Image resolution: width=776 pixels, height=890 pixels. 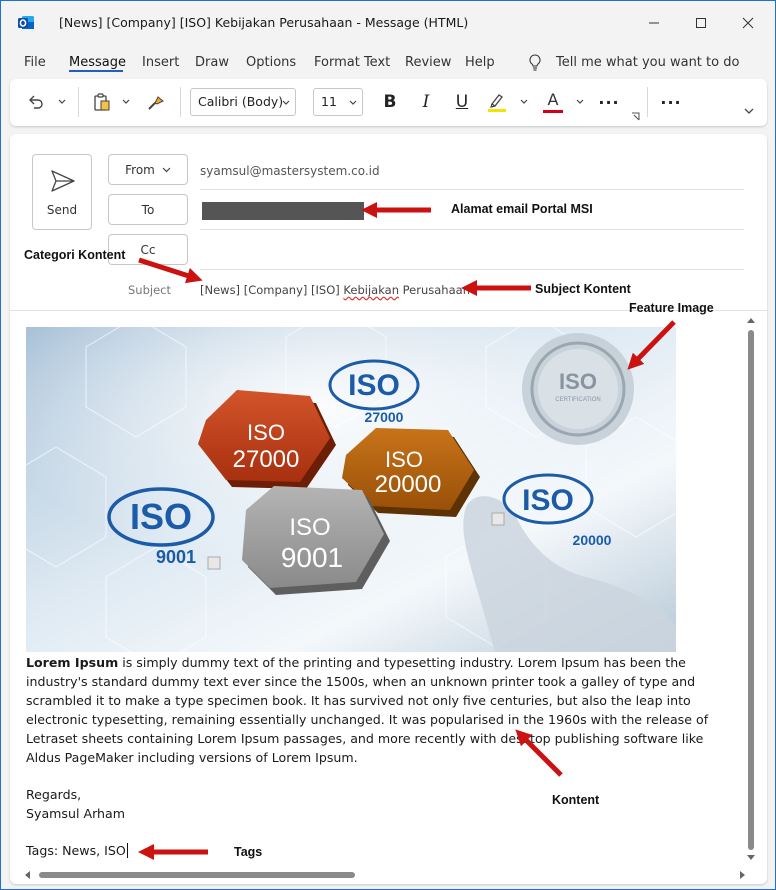 I want to click on arrow-category, so click(x=170, y=270).